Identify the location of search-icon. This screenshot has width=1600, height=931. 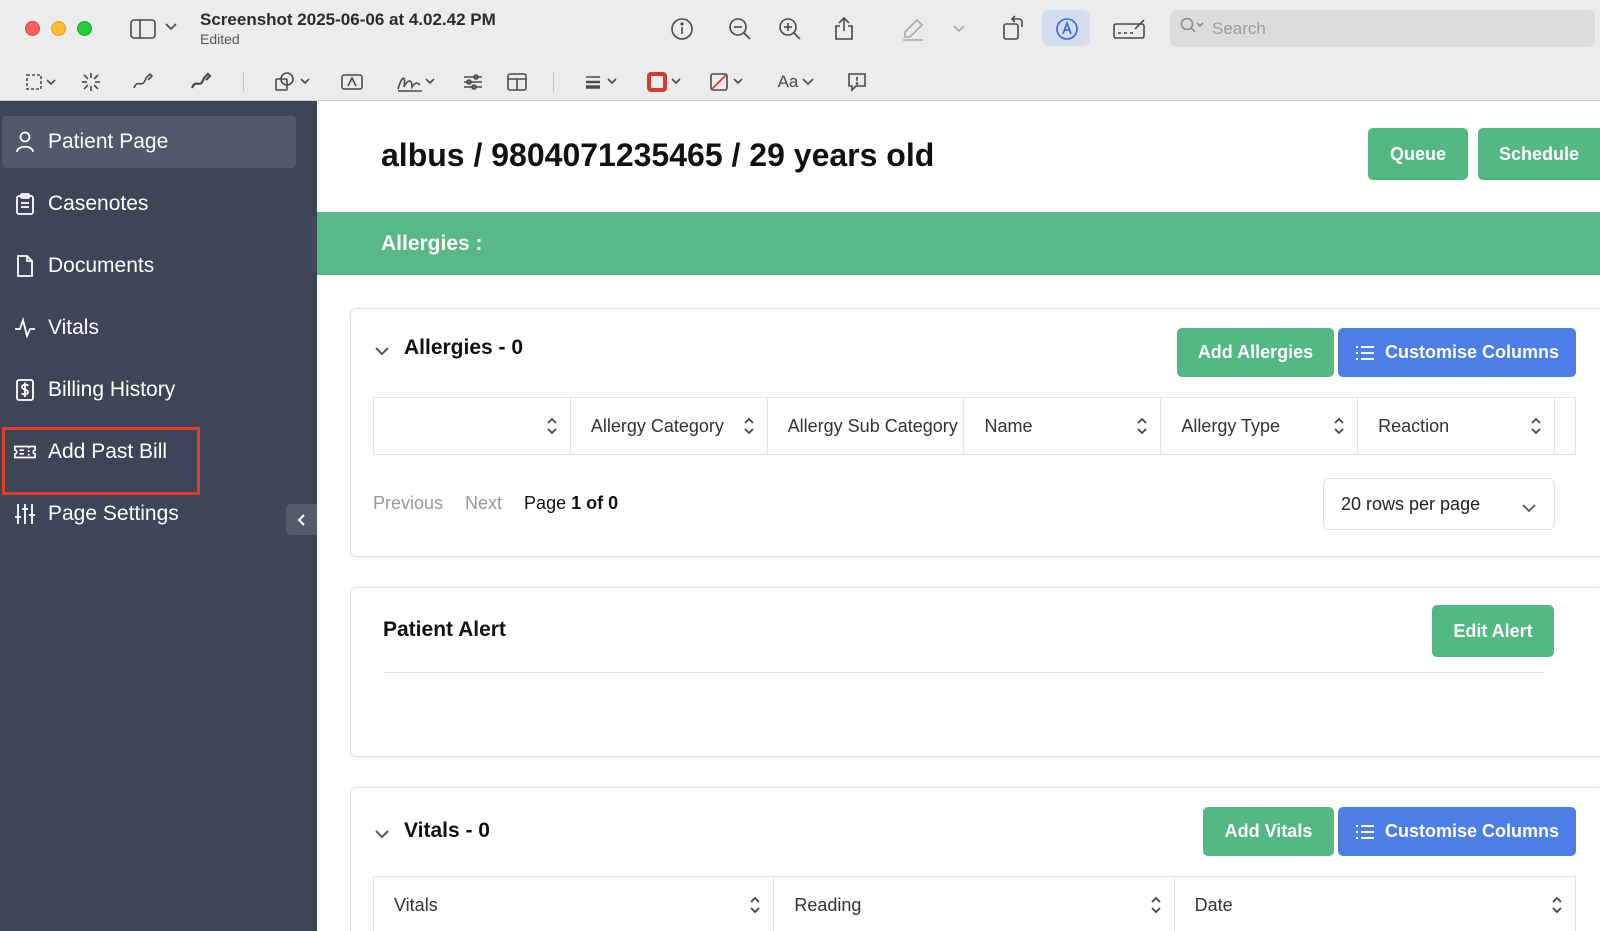
(1192, 28).